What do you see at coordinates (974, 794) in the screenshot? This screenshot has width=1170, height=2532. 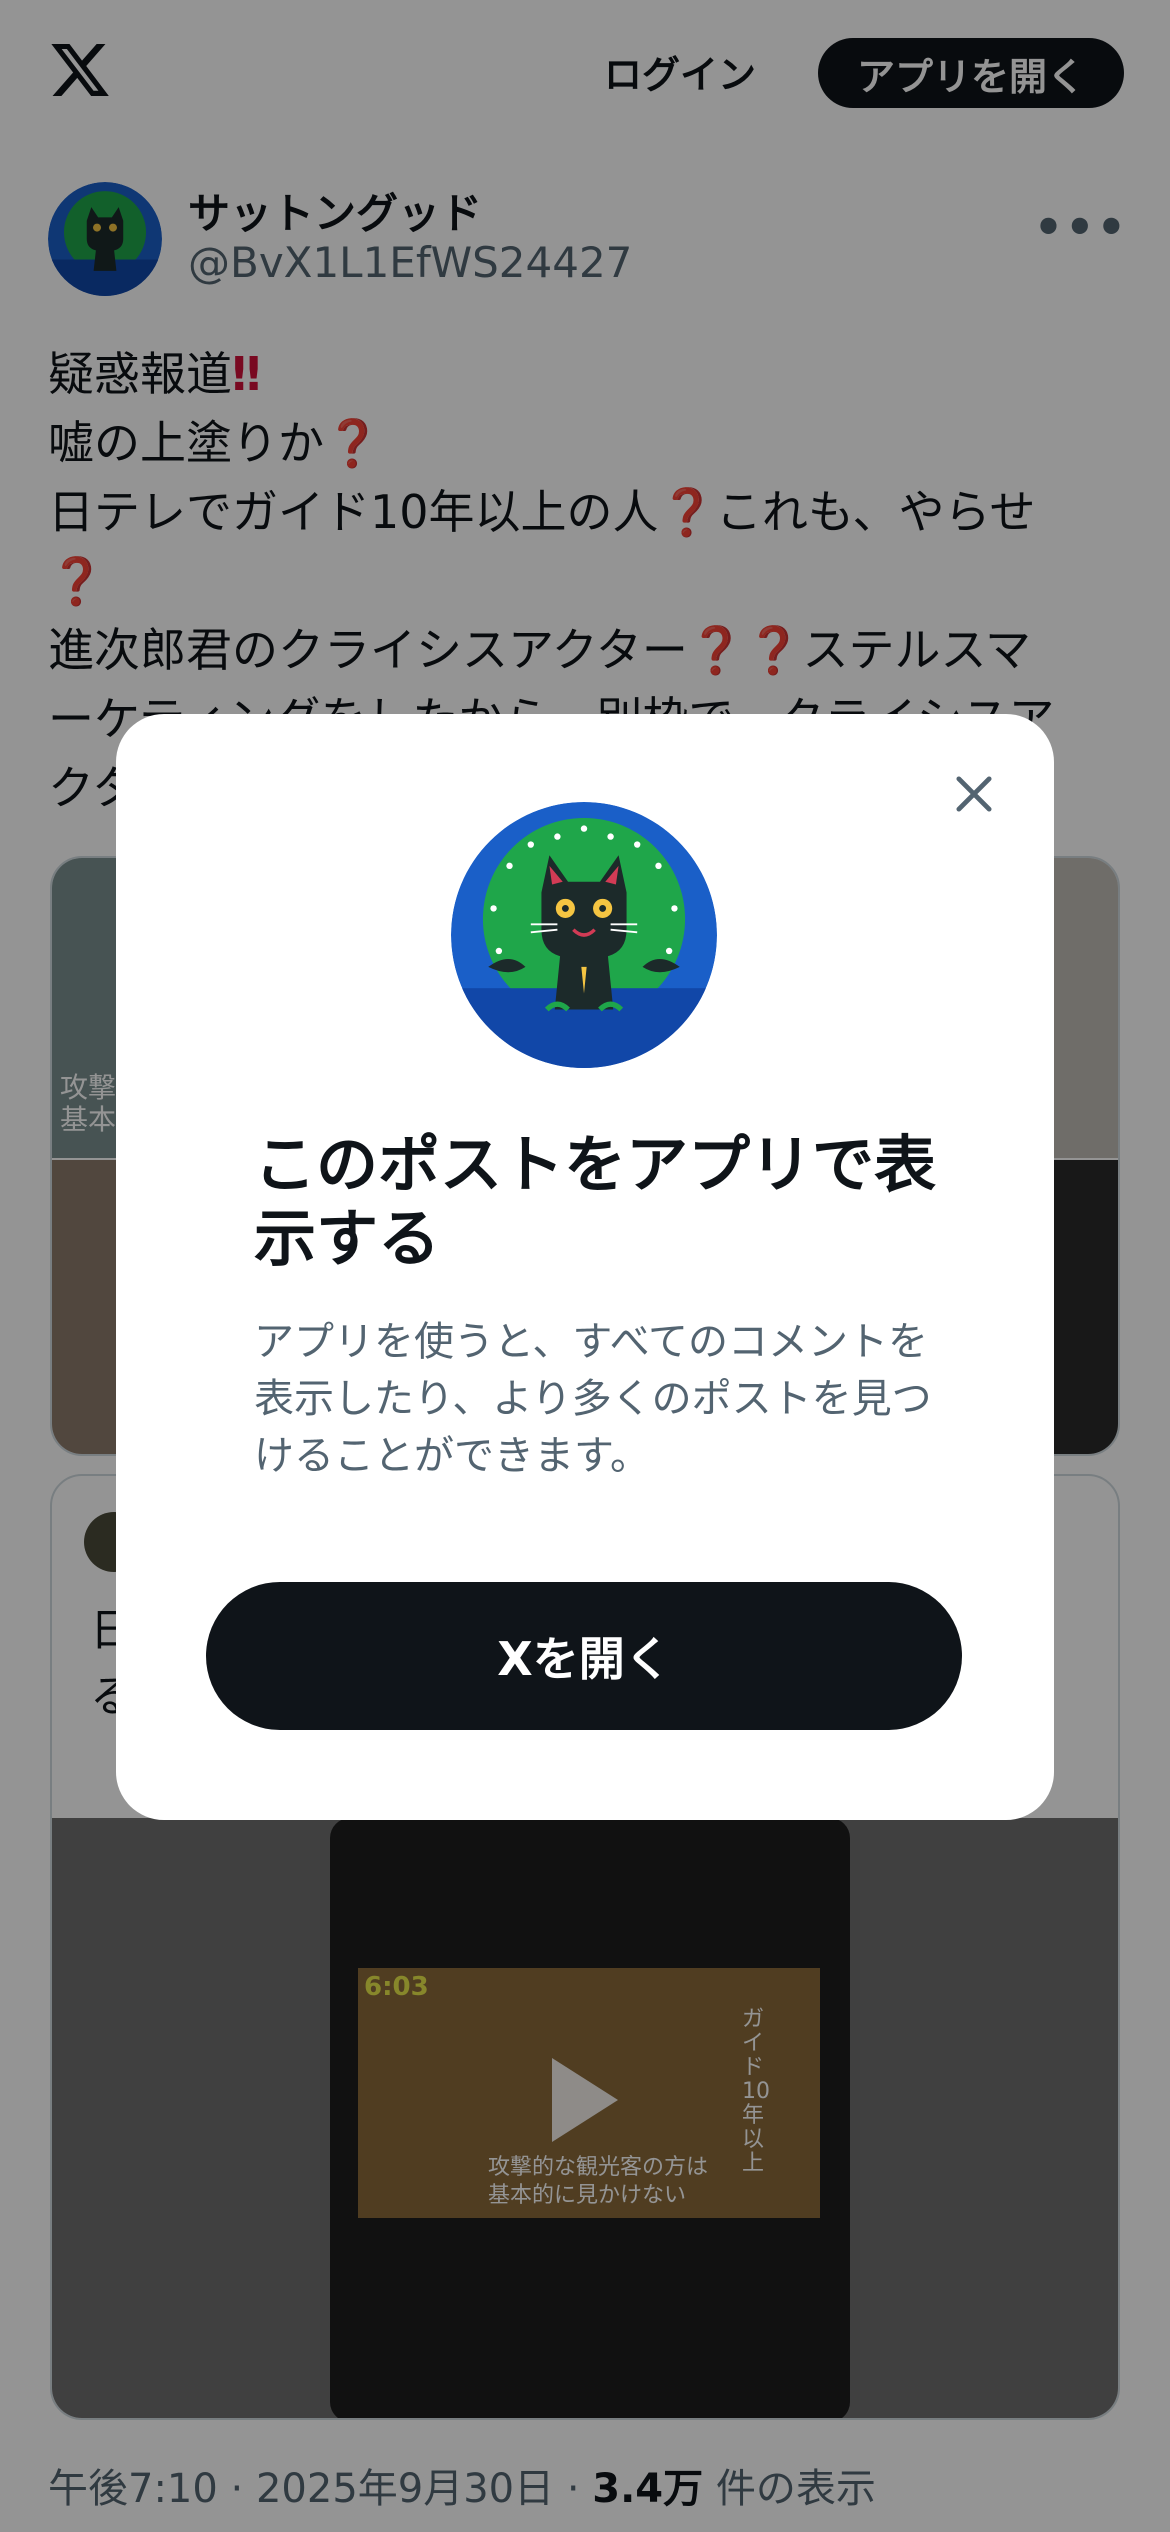 I see `close-icon` at bounding box center [974, 794].